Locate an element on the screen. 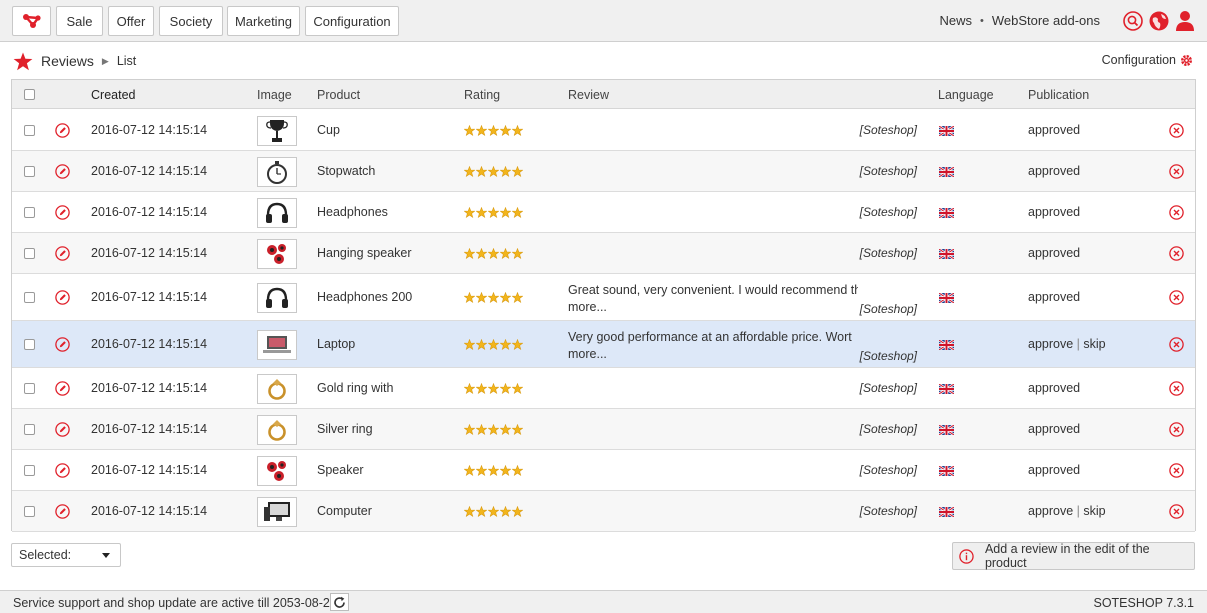  col-review: Review is located at coordinates (588, 95).